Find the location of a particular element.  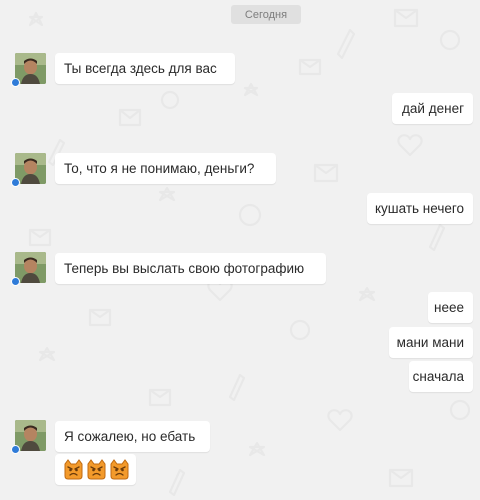

emoji-message is located at coordinates (95, 469).